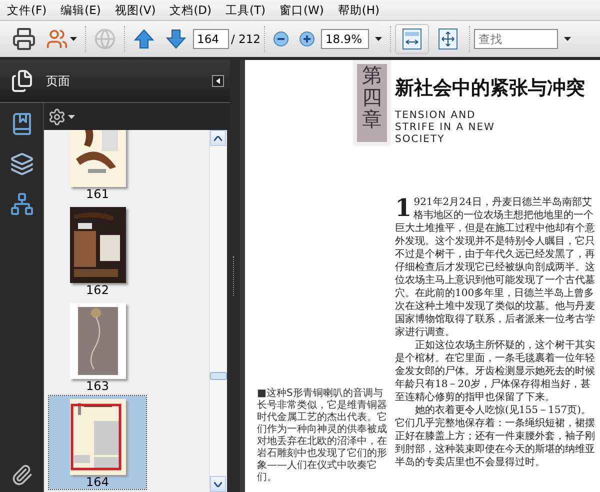 This screenshot has height=492, width=600. Describe the element at coordinates (420, 140) in the screenshot. I see `english-subtitle: SOCIETY` at that location.